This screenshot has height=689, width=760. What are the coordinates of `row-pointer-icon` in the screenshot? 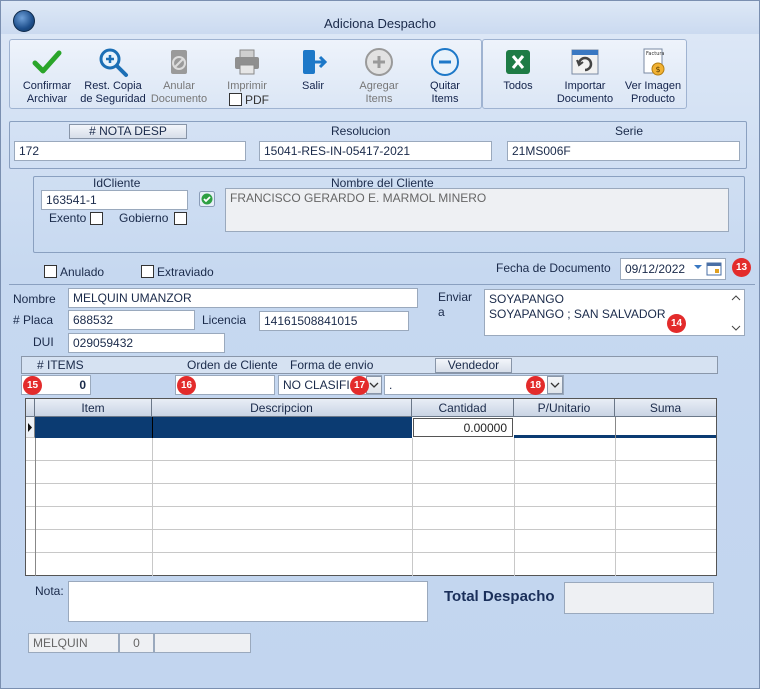 It's located at (30, 427).